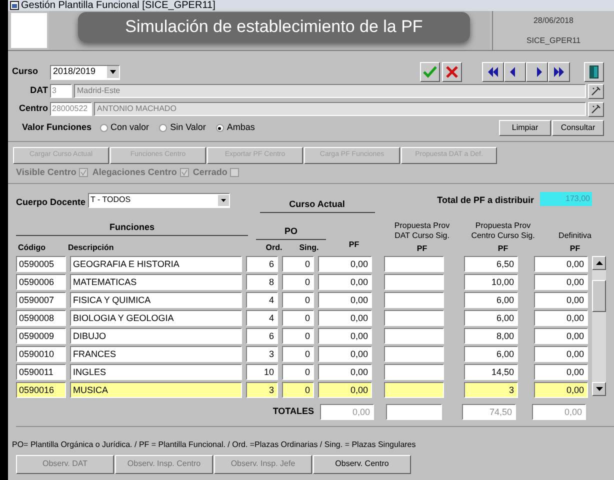  I want to click on wand-icon, so click(596, 109).